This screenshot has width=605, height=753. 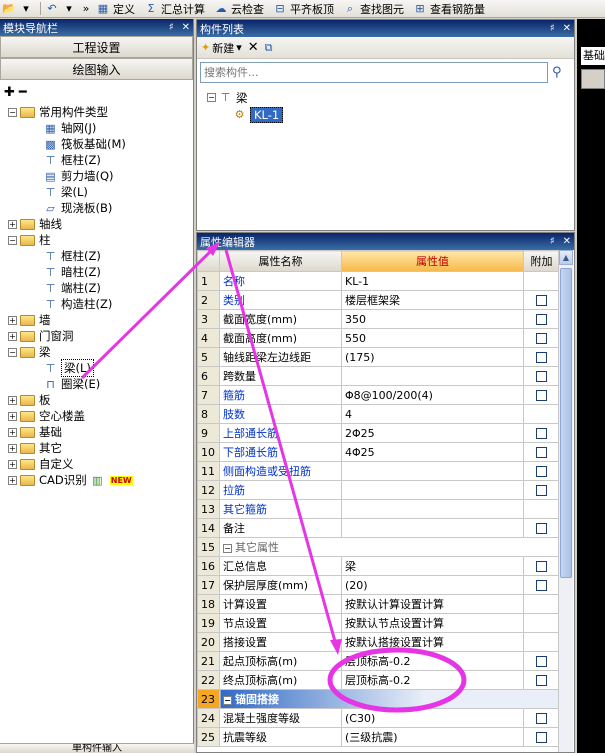 What do you see at coordinates (96, 416) in the screenshot?
I see `tree-folder: + 空心楼盖` at bounding box center [96, 416].